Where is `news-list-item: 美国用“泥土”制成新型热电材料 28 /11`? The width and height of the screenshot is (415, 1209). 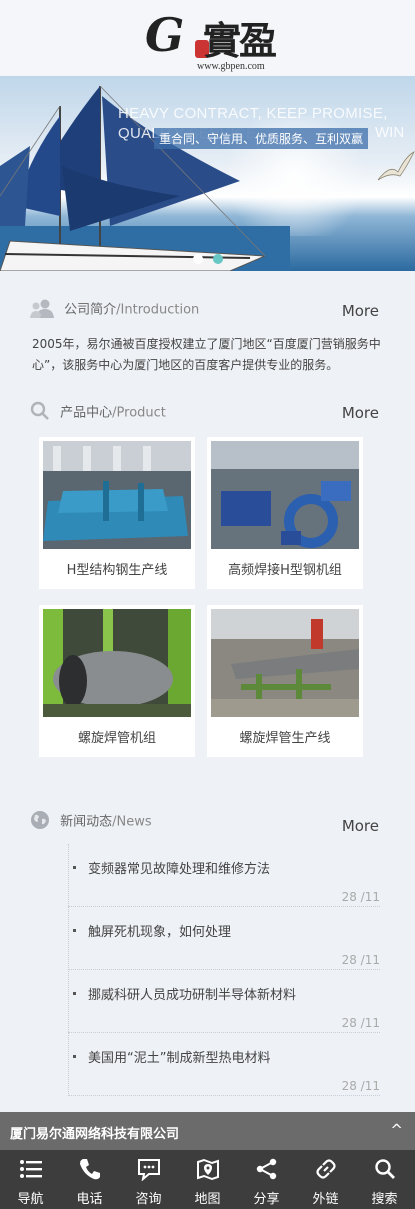
news-list-item: 美国用“泥土”制成新型热电材料 28 /11 is located at coordinates (224, 1064).